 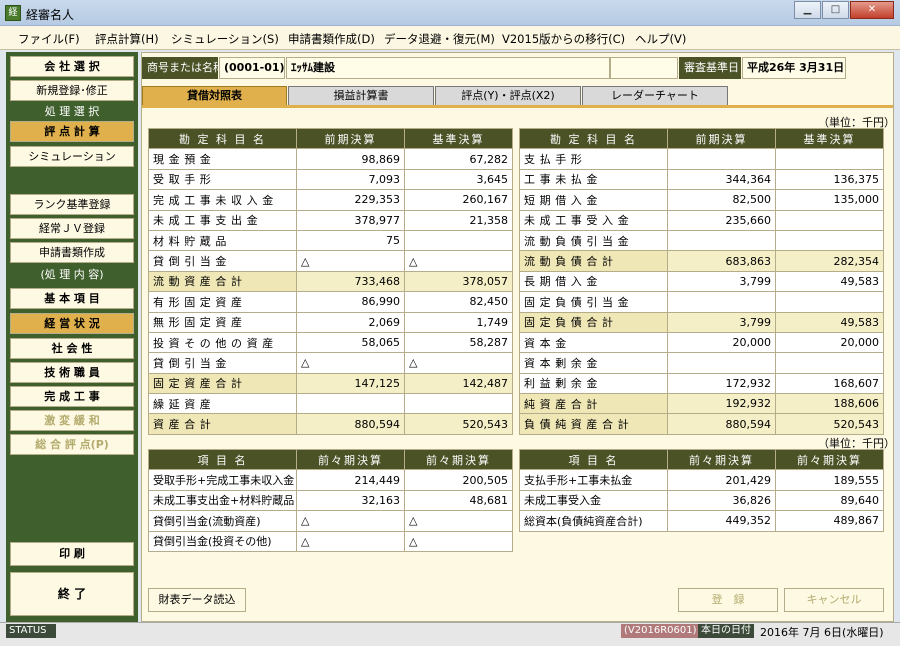 What do you see at coordinates (829, 521) in the screenshot?
I see `base-value-cell: 489,867` at bounding box center [829, 521].